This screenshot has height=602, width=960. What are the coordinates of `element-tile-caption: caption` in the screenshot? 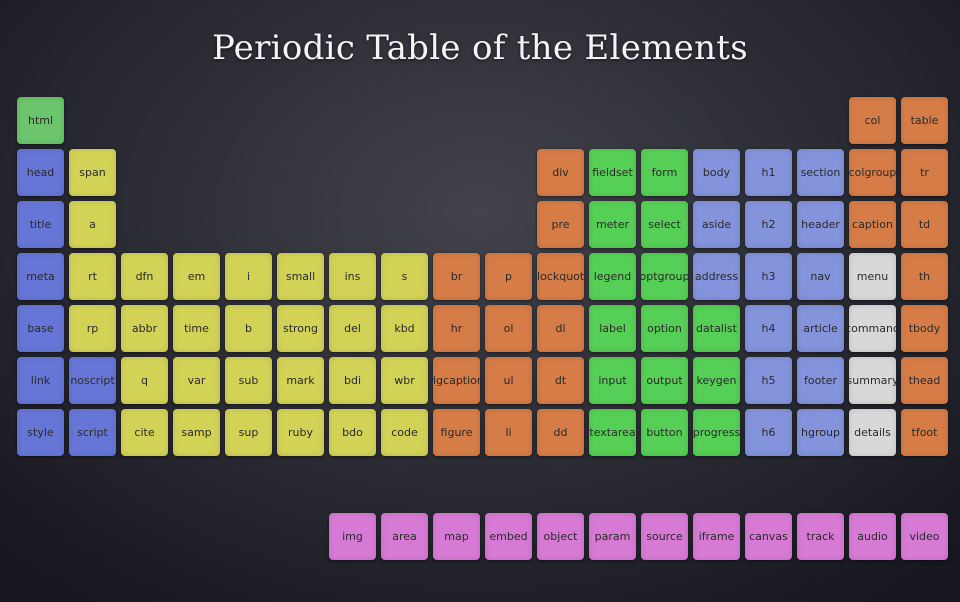 It's located at (872, 224).